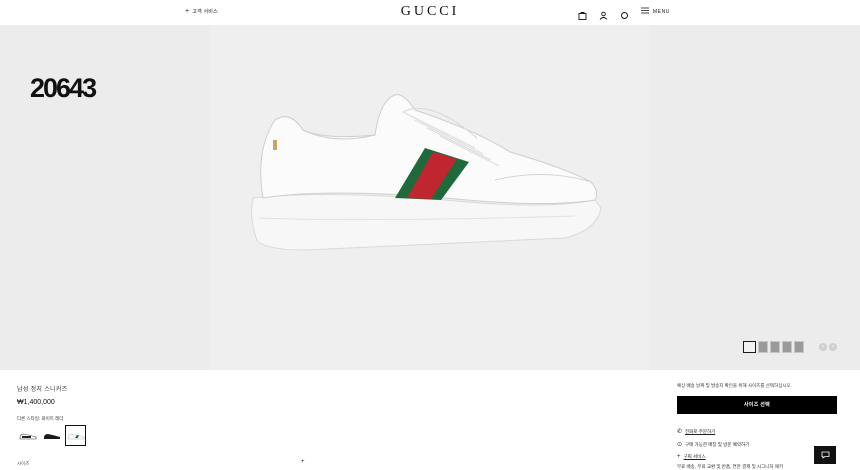  I want to click on call-order-link: ✆ 전화로 주문하기, so click(696, 432).